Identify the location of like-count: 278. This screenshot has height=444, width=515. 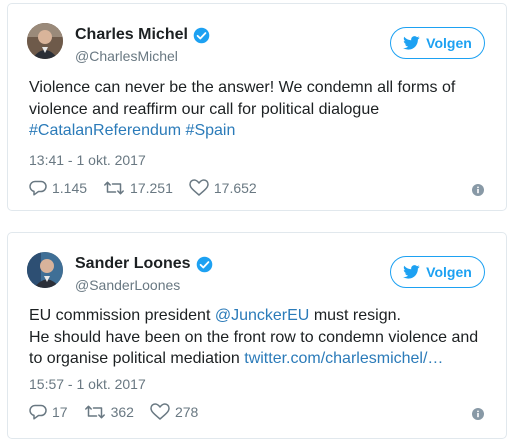
(186, 411).